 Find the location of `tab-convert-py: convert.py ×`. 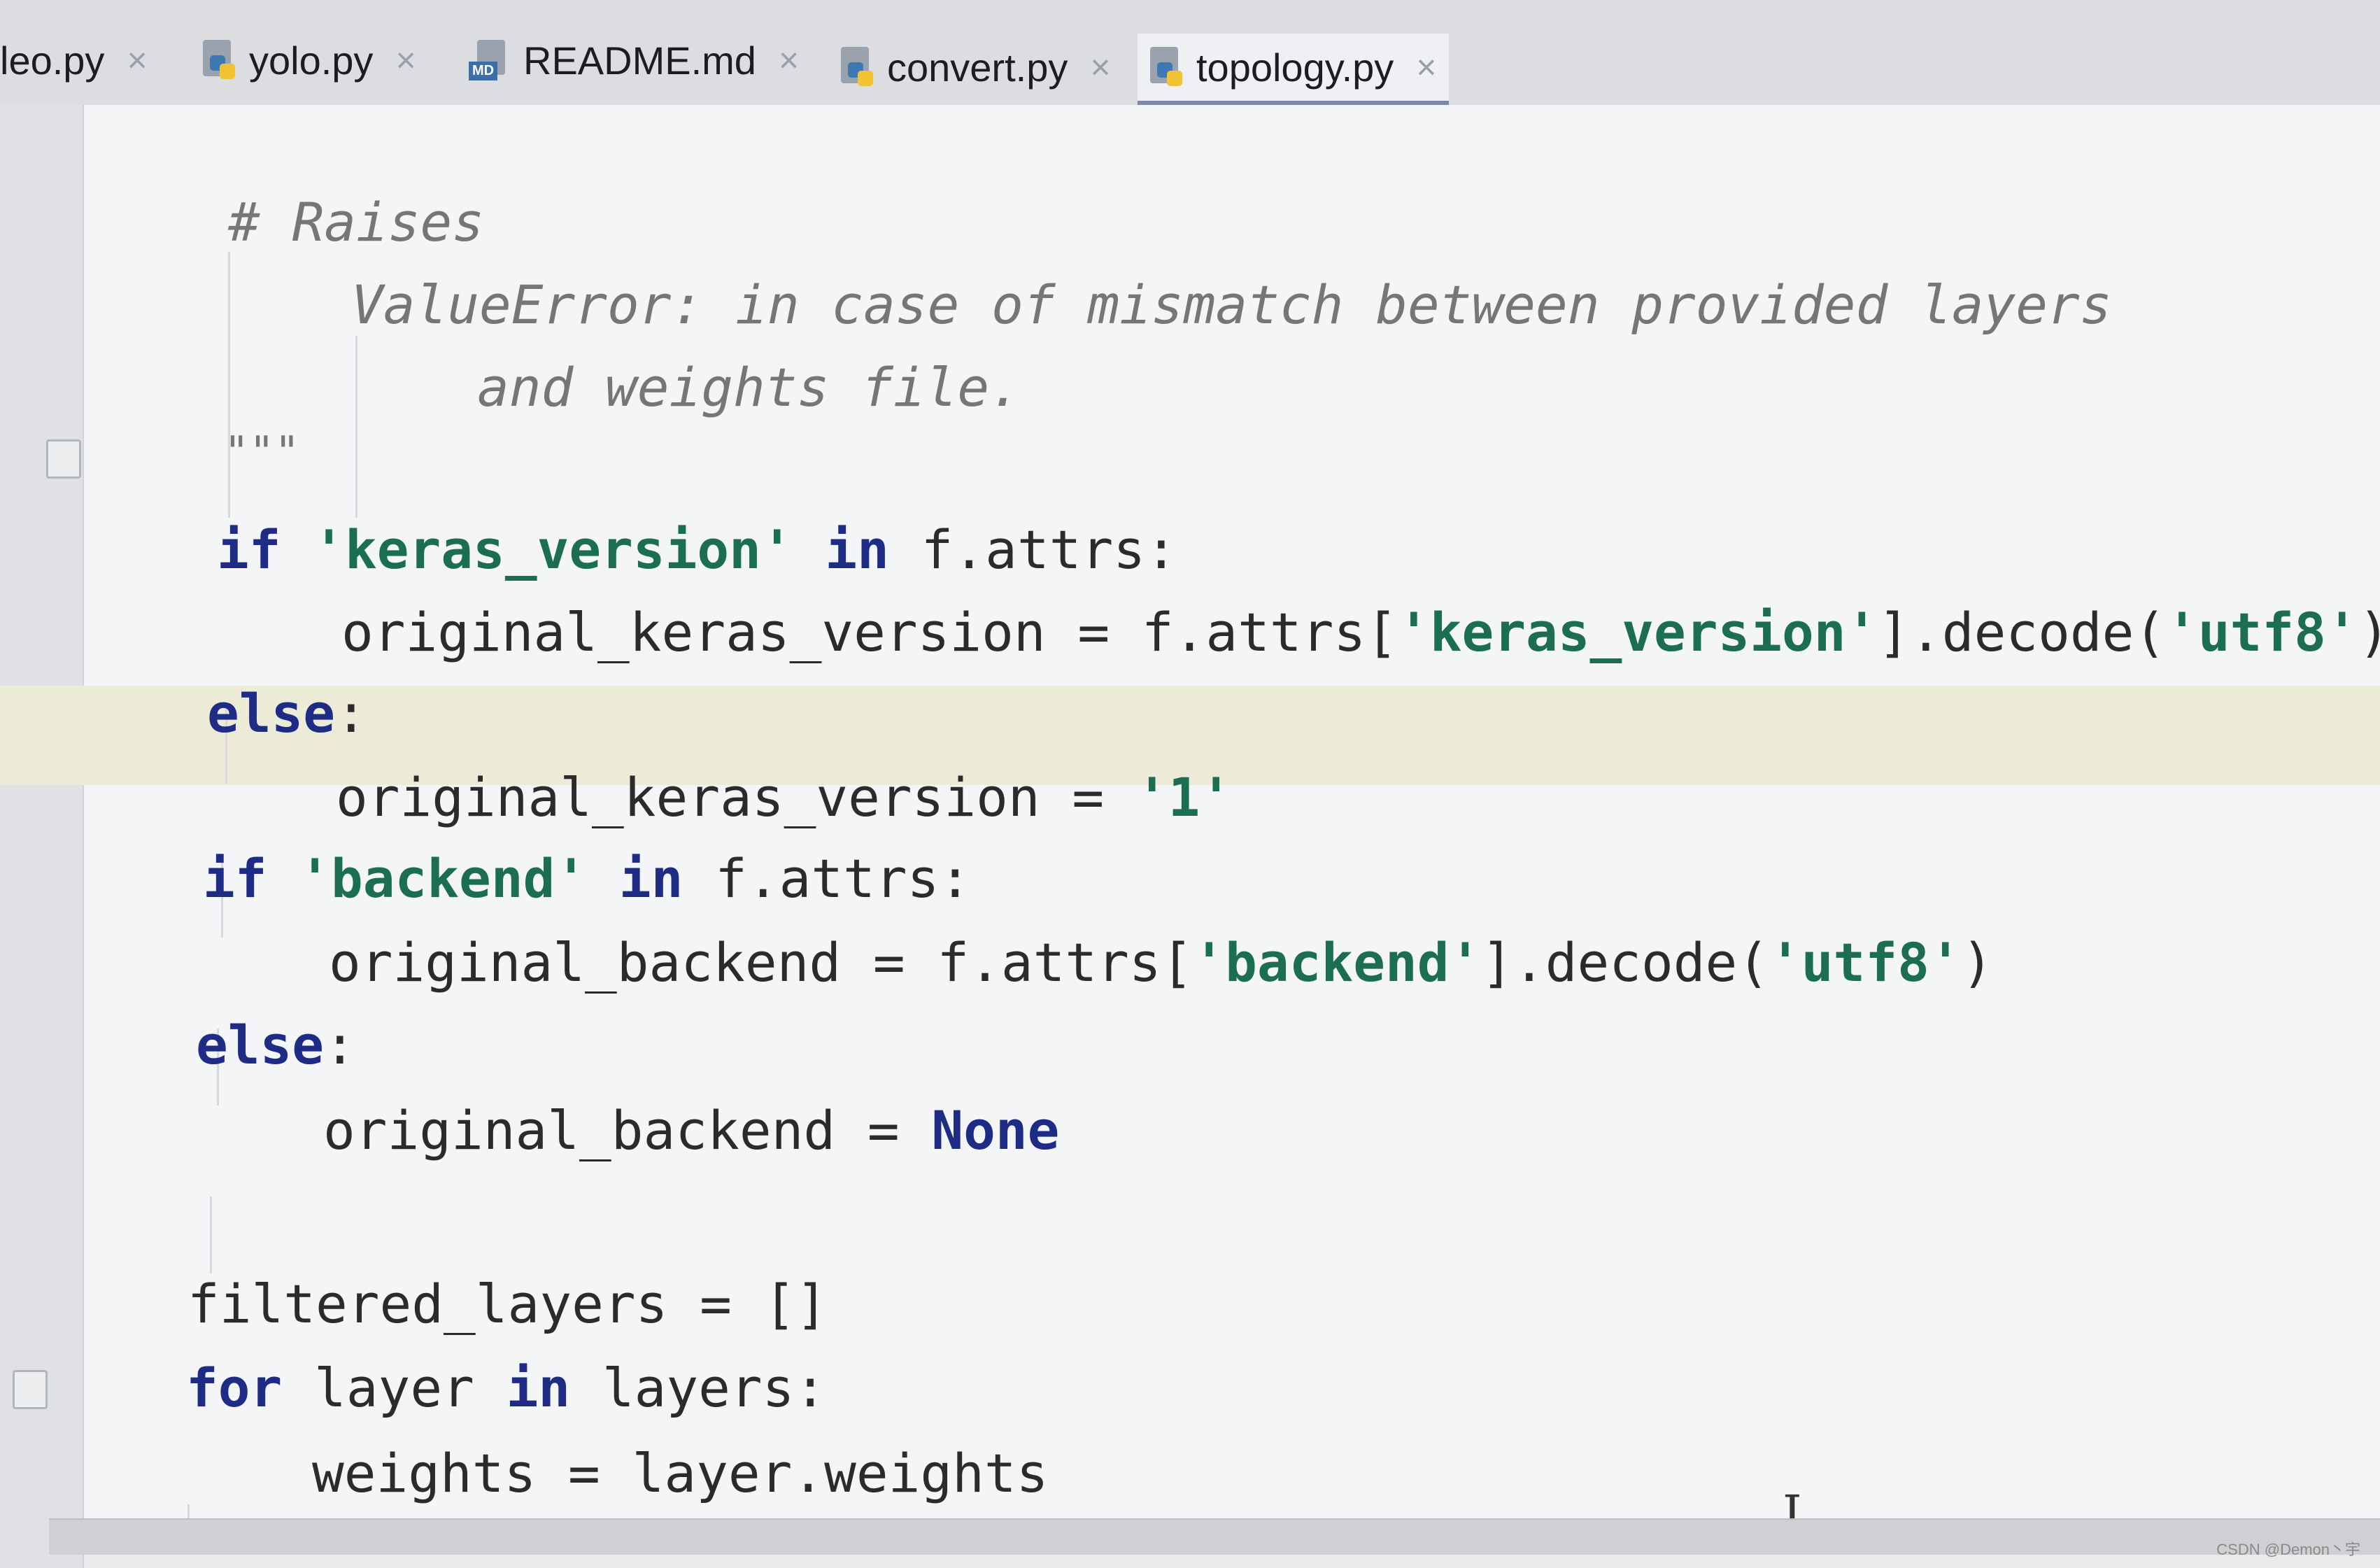

tab-convert-py: convert.py × is located at coordinates (974, 67).